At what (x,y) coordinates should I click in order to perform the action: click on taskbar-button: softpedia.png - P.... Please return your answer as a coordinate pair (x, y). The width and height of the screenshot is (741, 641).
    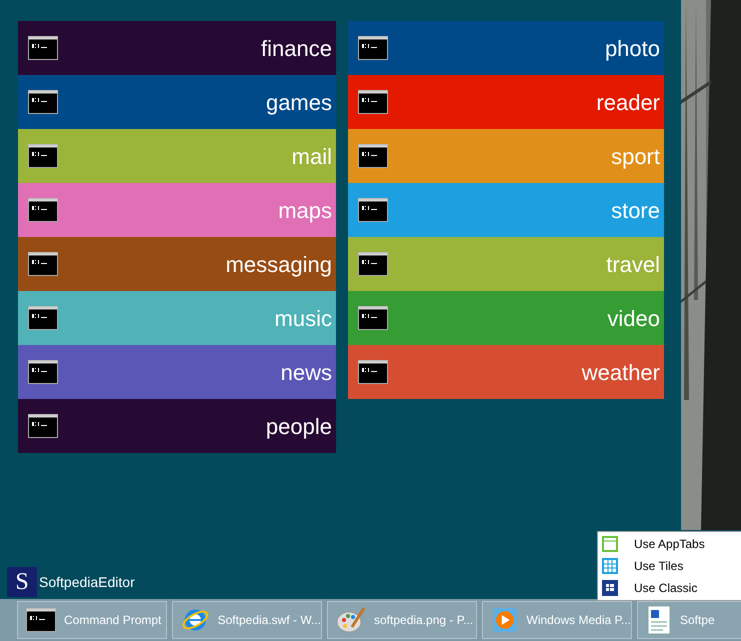
    Looking at the image, I should click on (402, 620).